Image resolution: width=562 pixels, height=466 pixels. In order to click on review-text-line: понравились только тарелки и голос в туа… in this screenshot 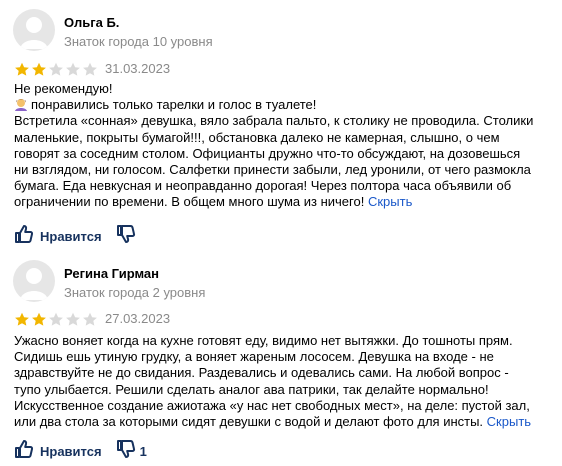, I will do `click(279, 105)`.